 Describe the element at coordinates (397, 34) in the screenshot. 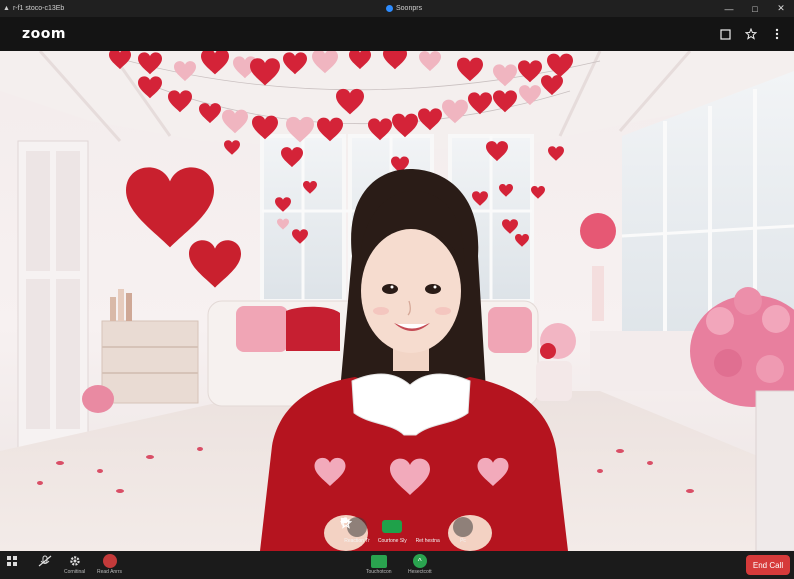

I see `zoom-header: zoom` at that location.